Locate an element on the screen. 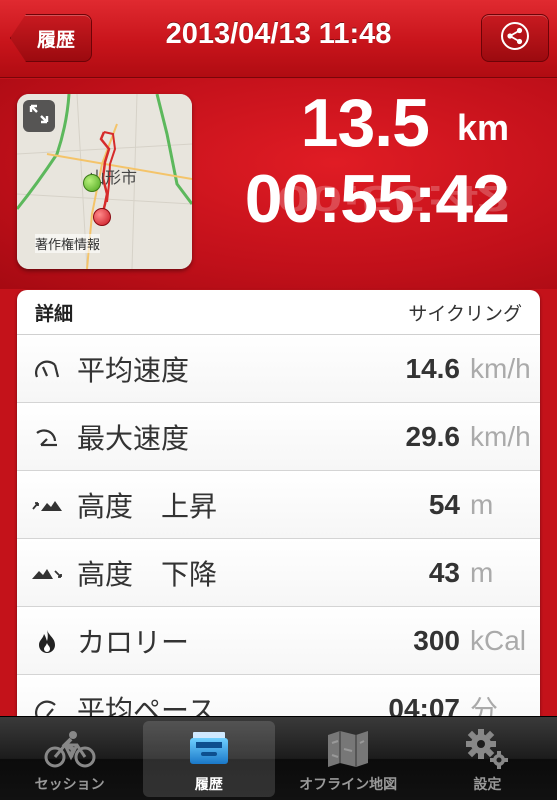  tab-offline-map: オフライン地図 is located at coordinates (348, 758).